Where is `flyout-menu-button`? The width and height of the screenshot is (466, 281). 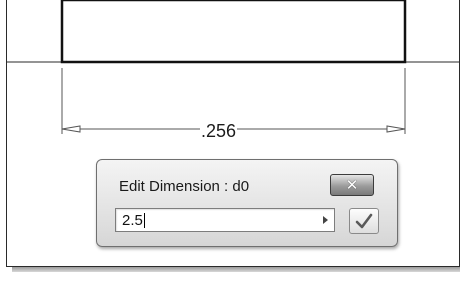 flyout-menu-button is located at coordinates (325, 220).